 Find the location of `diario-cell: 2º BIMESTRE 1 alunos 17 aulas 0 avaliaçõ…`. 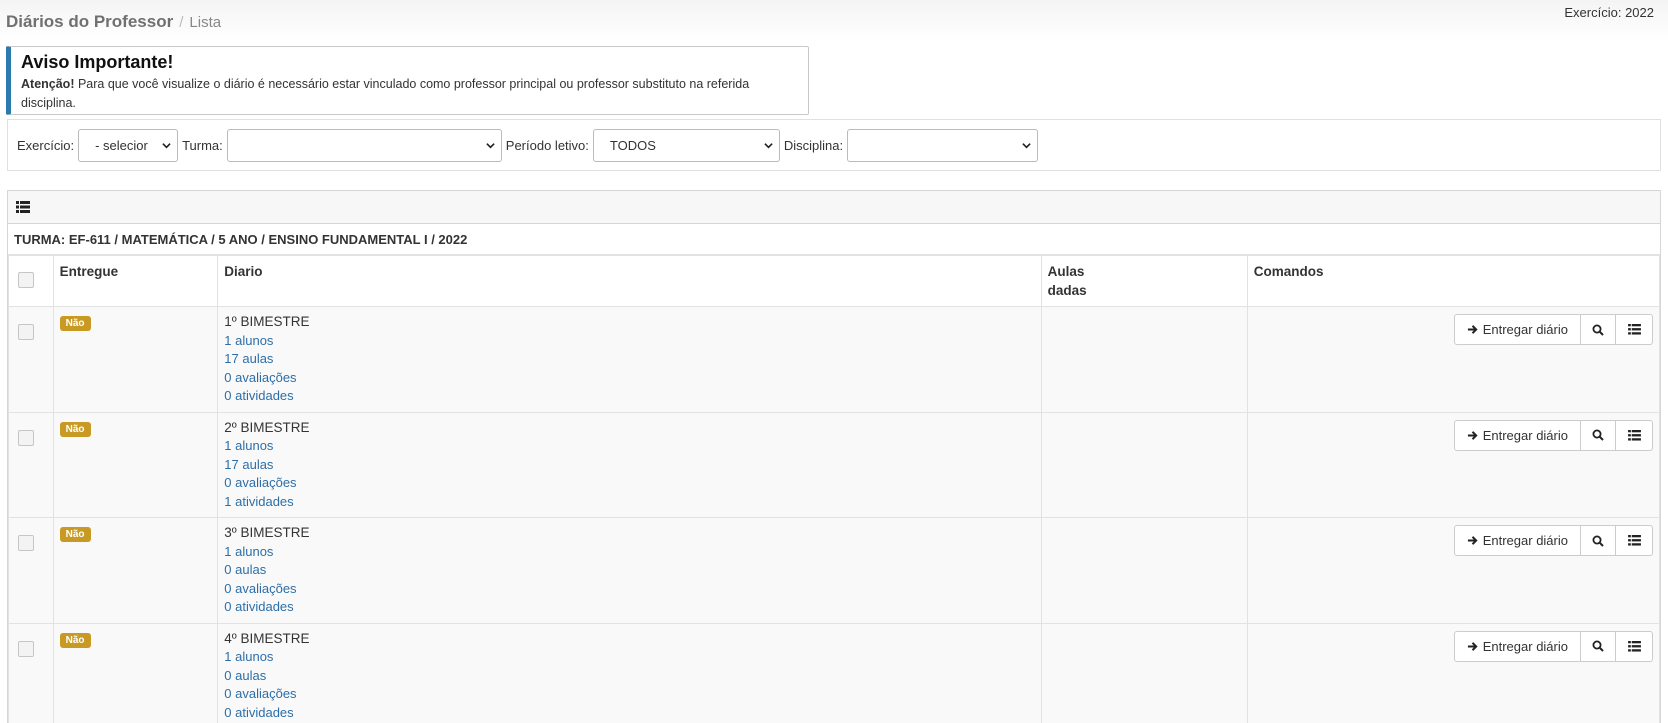

diario-cell: 2º BIMESTRE 1 alunos 17 aulas 0 avaliaçõ… is located at coordinates (629, 464).